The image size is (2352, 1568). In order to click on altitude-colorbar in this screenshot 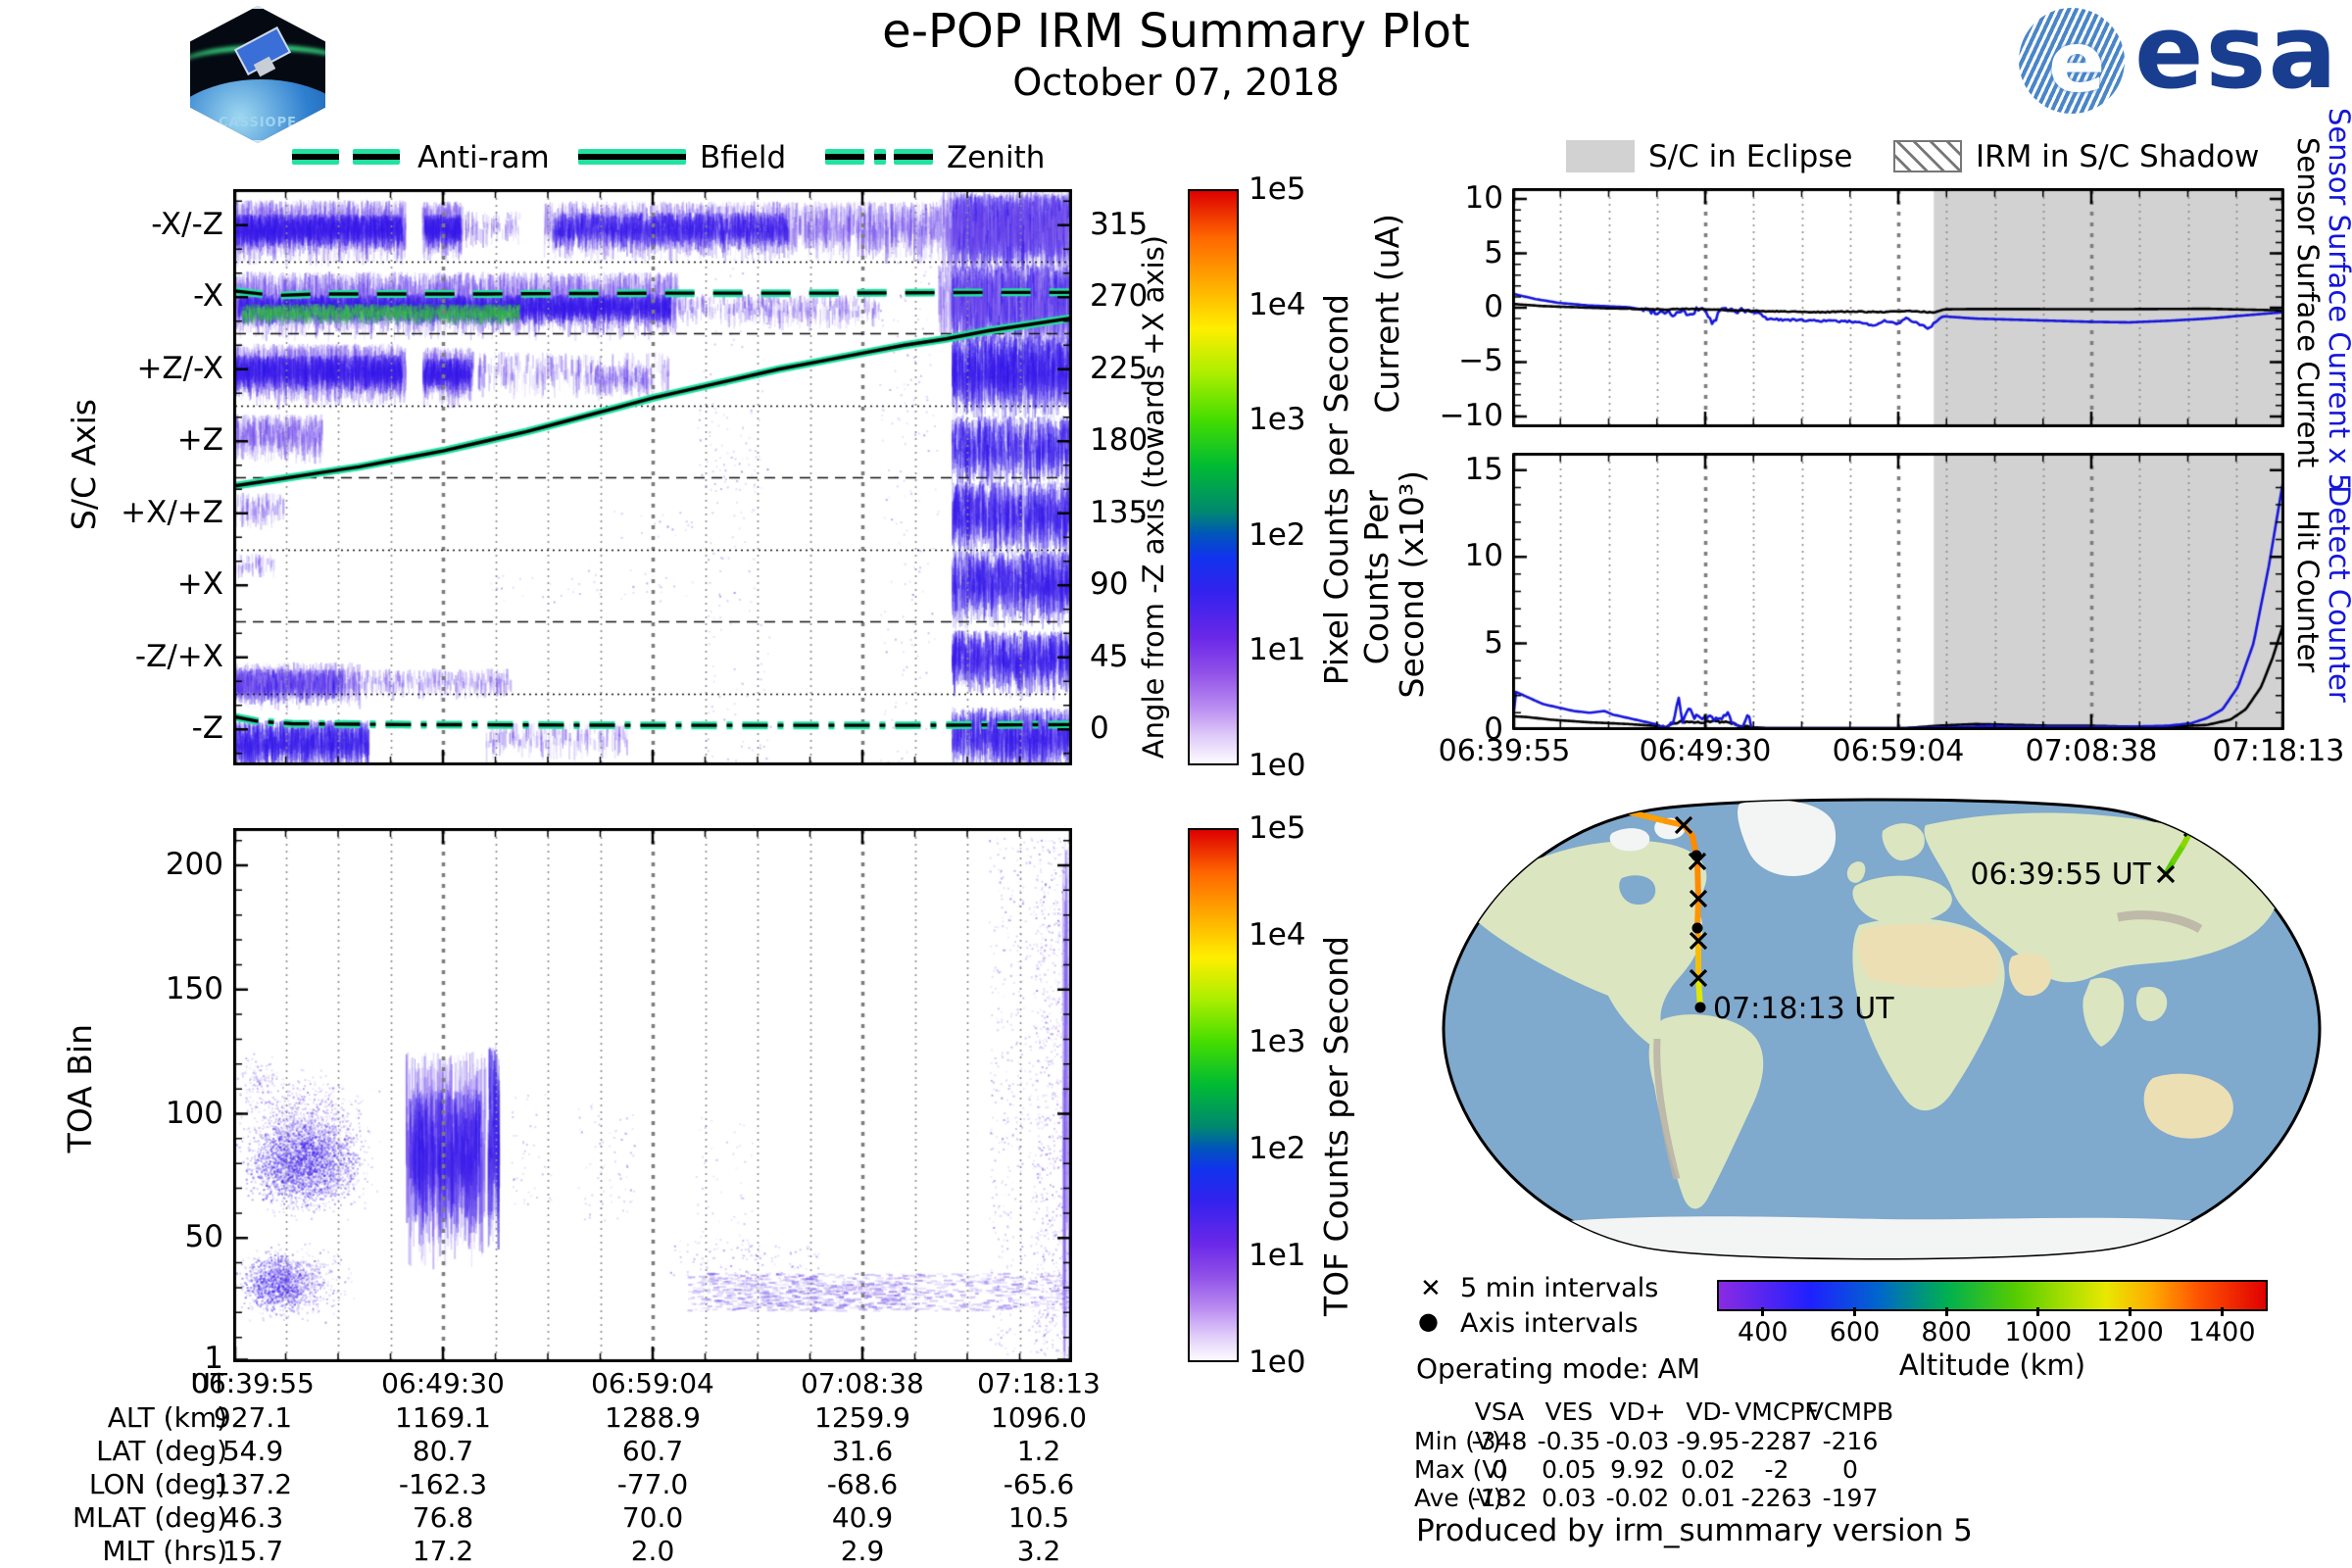, I will do `click(1992, 1295)`.